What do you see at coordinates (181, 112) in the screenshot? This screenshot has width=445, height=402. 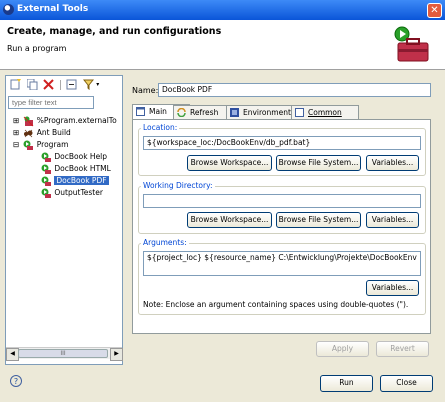 I see `refresh-icon` at bounding box center [181, 112].